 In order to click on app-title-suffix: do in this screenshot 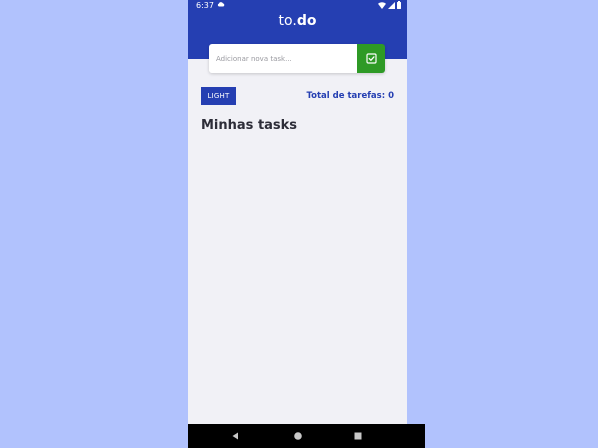, I will do `click(306, 21)`.